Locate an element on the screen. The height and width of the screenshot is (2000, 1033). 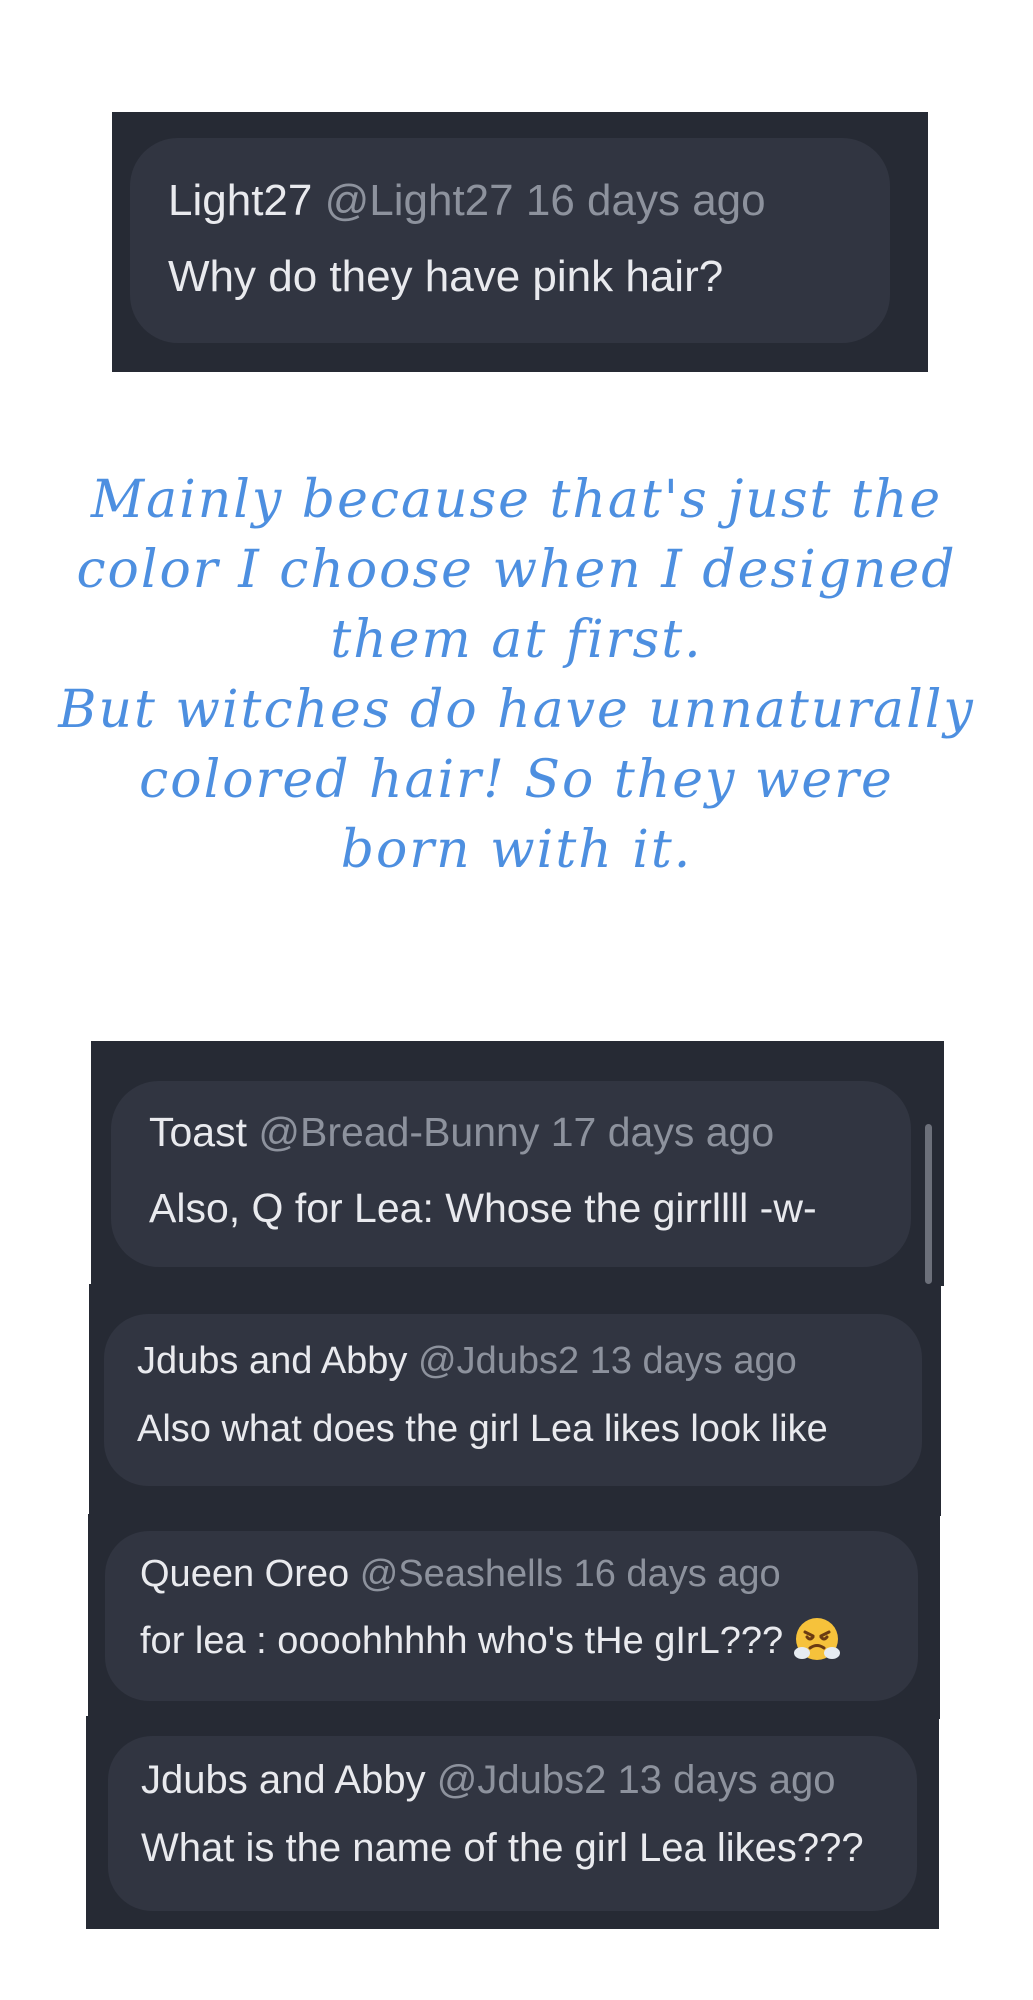
reply-line: them at first. is located at coordinates (516, 640).